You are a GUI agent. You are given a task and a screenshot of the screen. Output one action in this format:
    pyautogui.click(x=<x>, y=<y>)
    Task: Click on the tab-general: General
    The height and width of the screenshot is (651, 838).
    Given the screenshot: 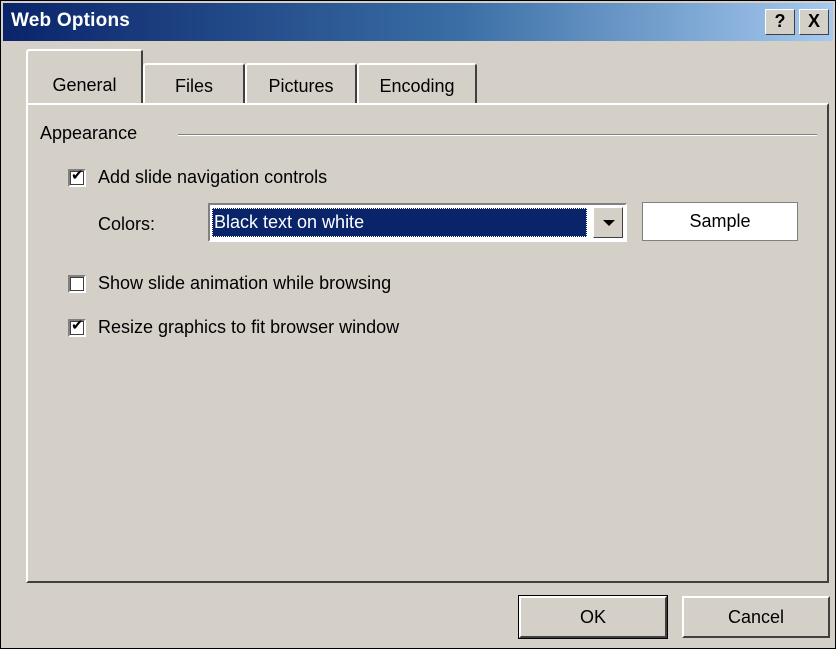 What is the action you would take?
    pyautogui.click(x=84, y=76)
    